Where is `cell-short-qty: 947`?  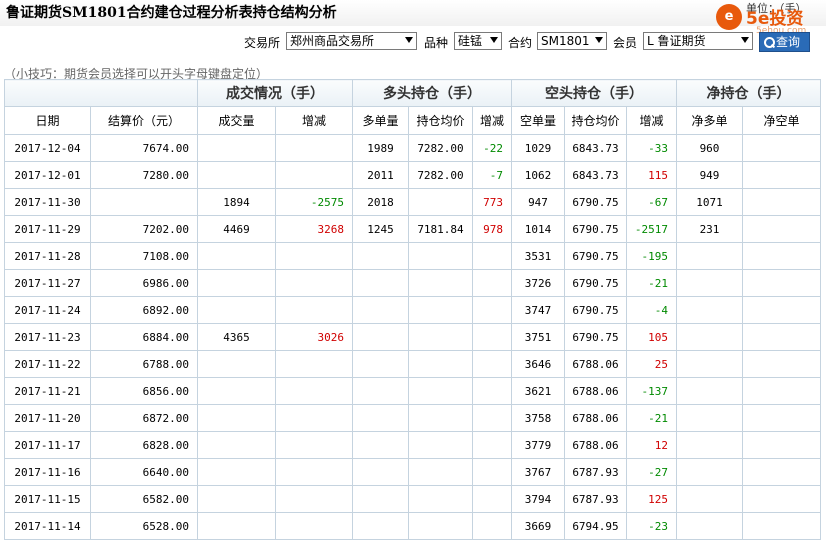
cell-short-qty: 947 is located at coordinates (538, 202).